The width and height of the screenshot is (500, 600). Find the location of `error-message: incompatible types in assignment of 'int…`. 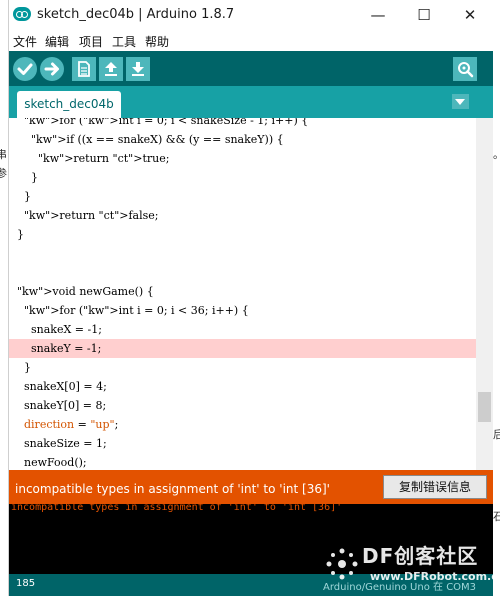

error-message: incompatible types in assignment of 'int… is located at coordinates (172, 489).